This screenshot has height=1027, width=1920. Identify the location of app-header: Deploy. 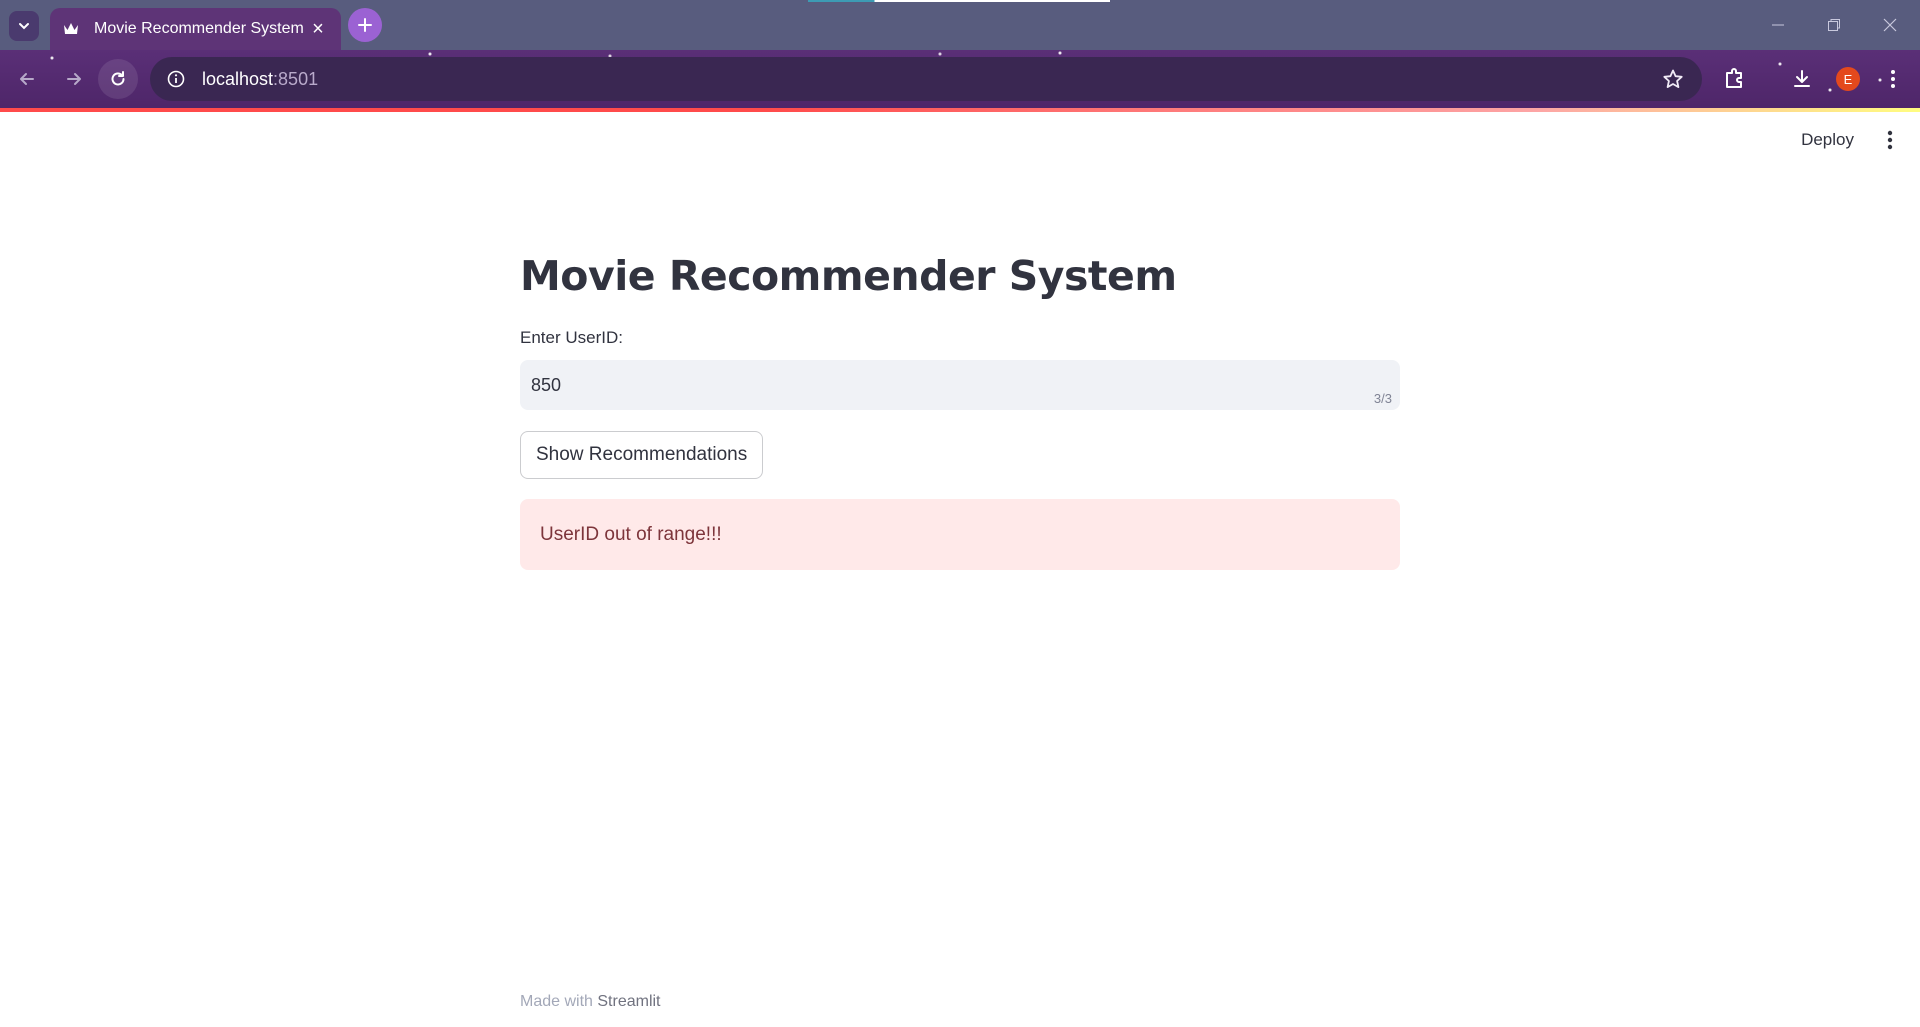
(960, 140).